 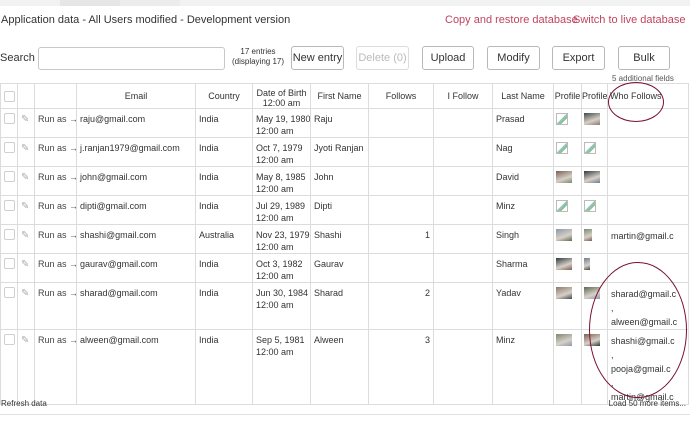 I want to click on delete-button: Delete (0), so click(x=382, y=58).